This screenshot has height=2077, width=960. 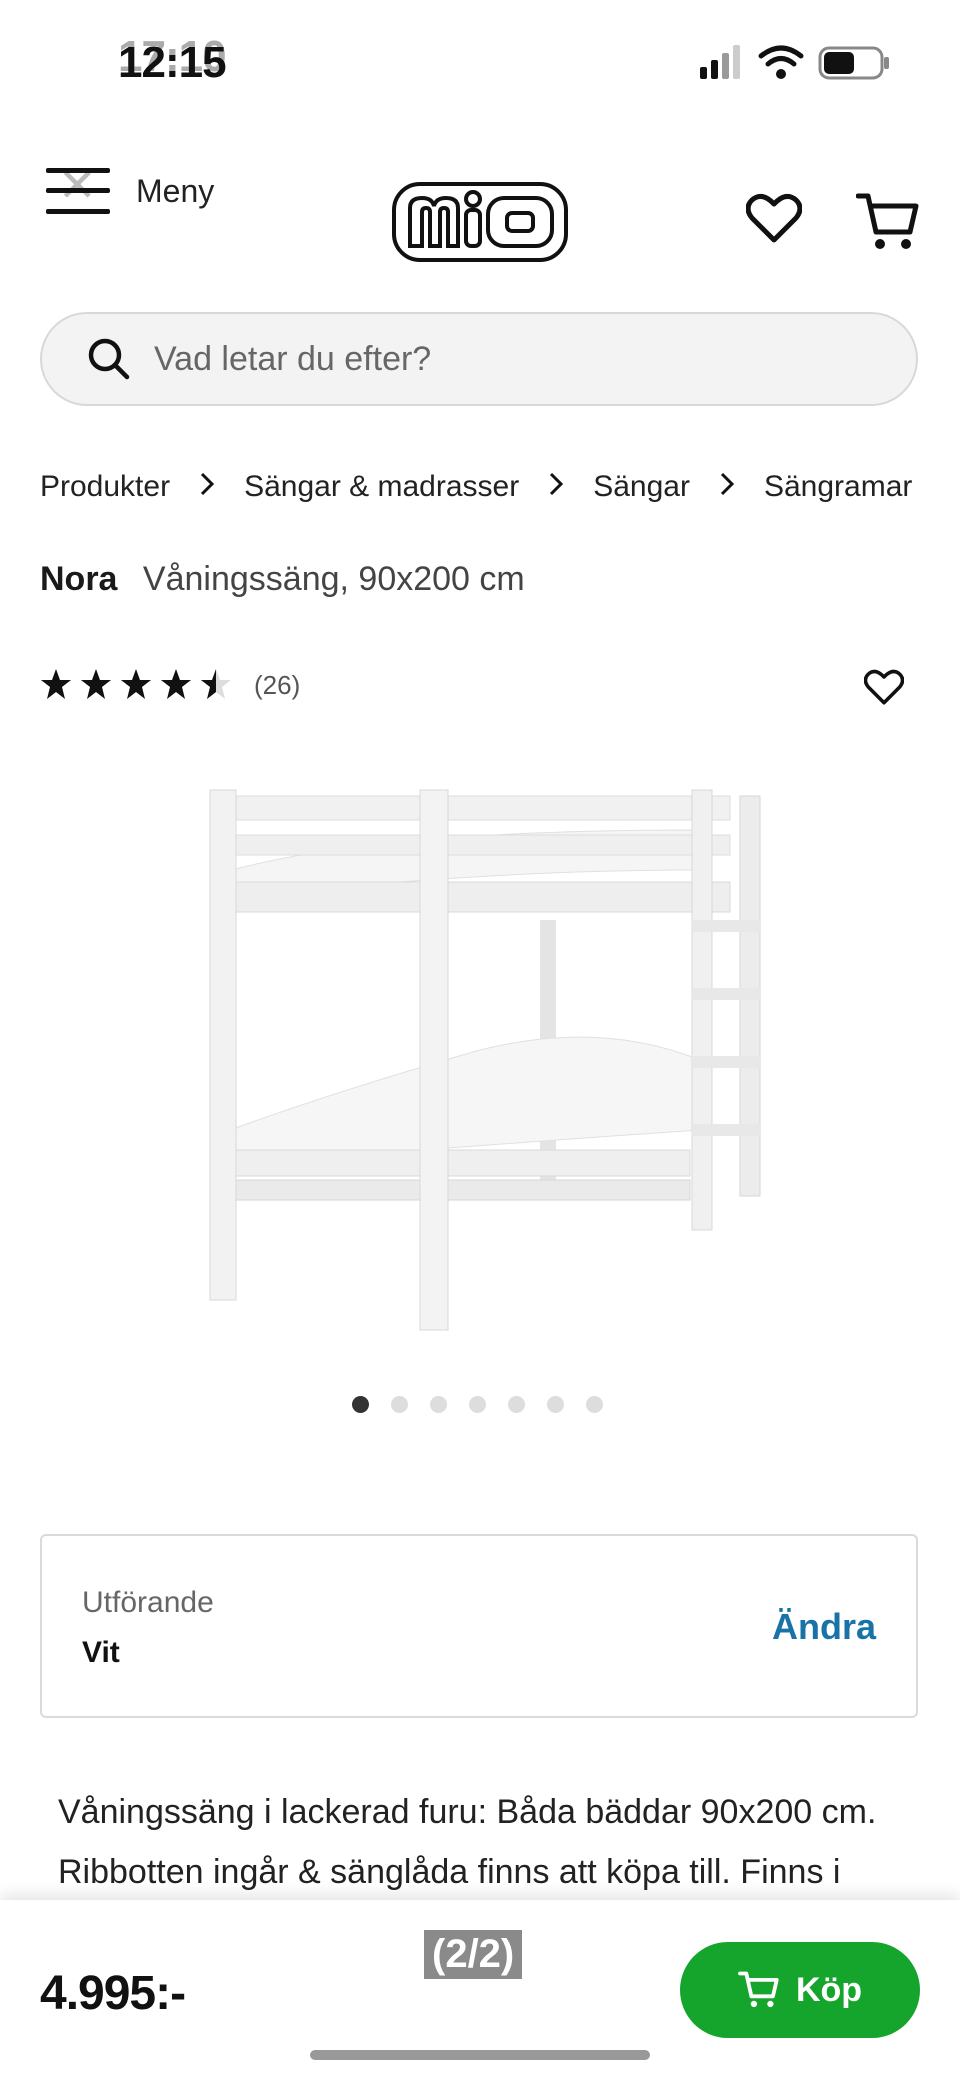 I want to click on breadcrumb-item-sangar: Sängar, so click(x=641, y=487).